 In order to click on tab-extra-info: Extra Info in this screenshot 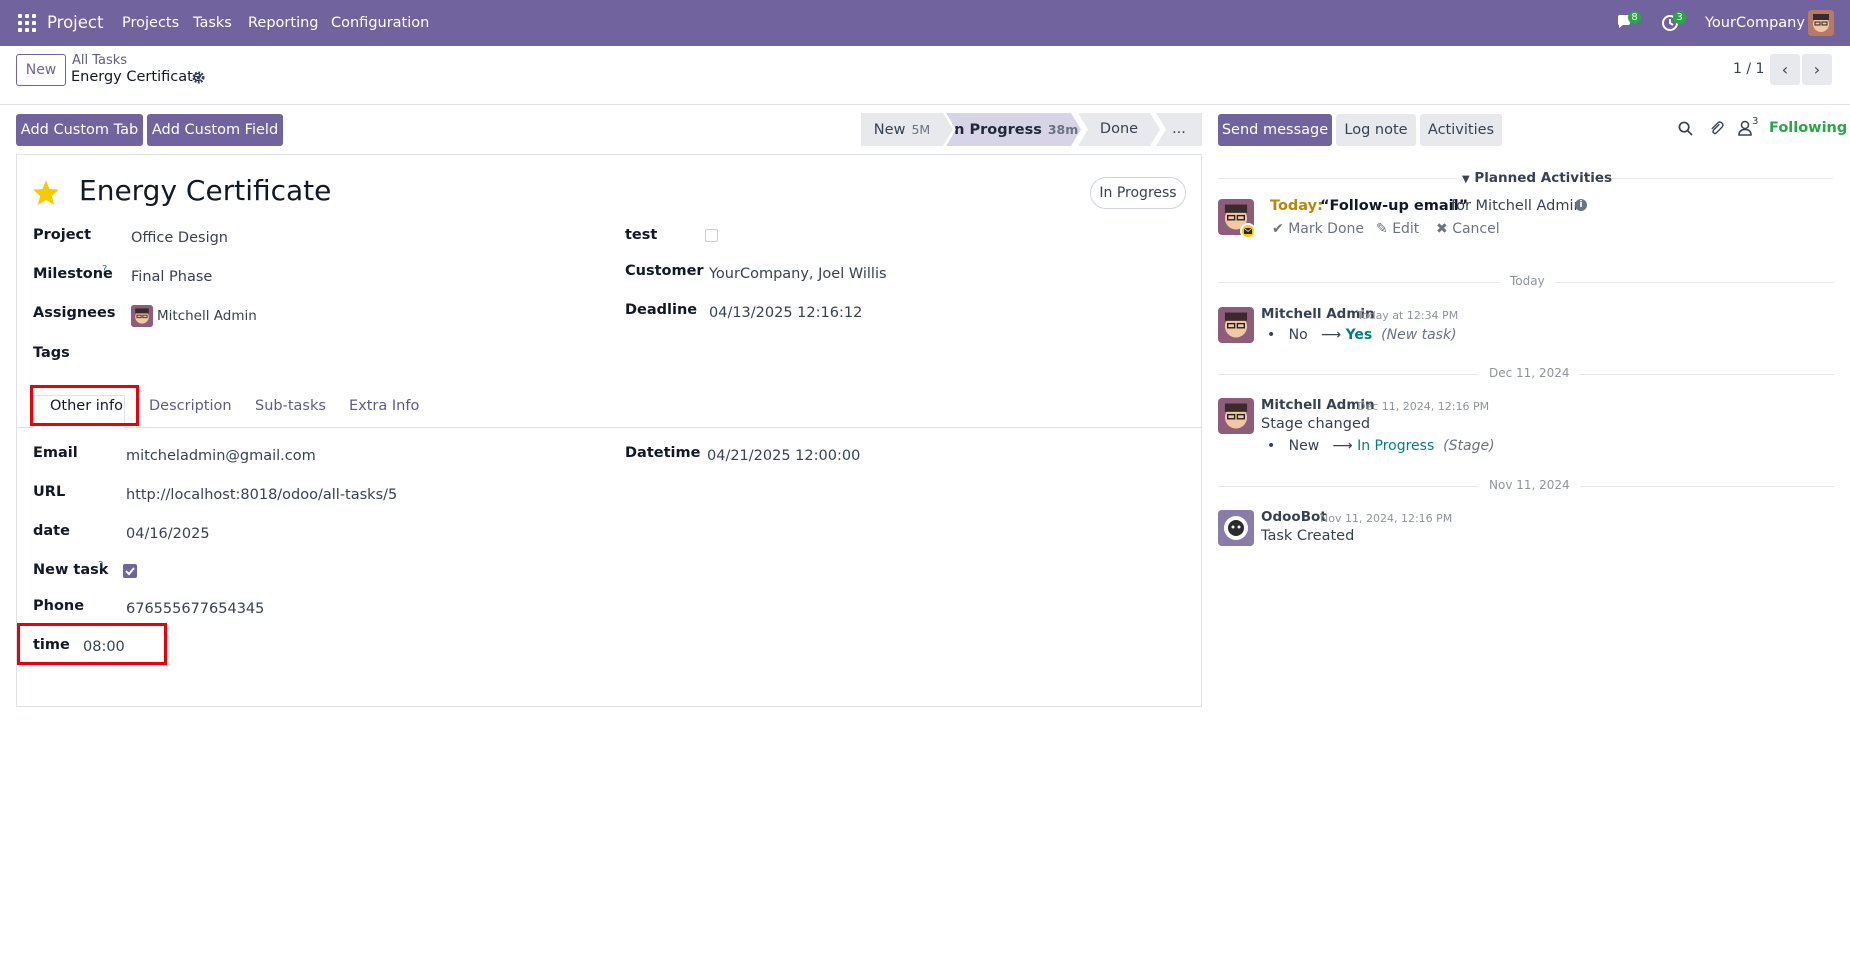, I will do `click(384, 406)`.